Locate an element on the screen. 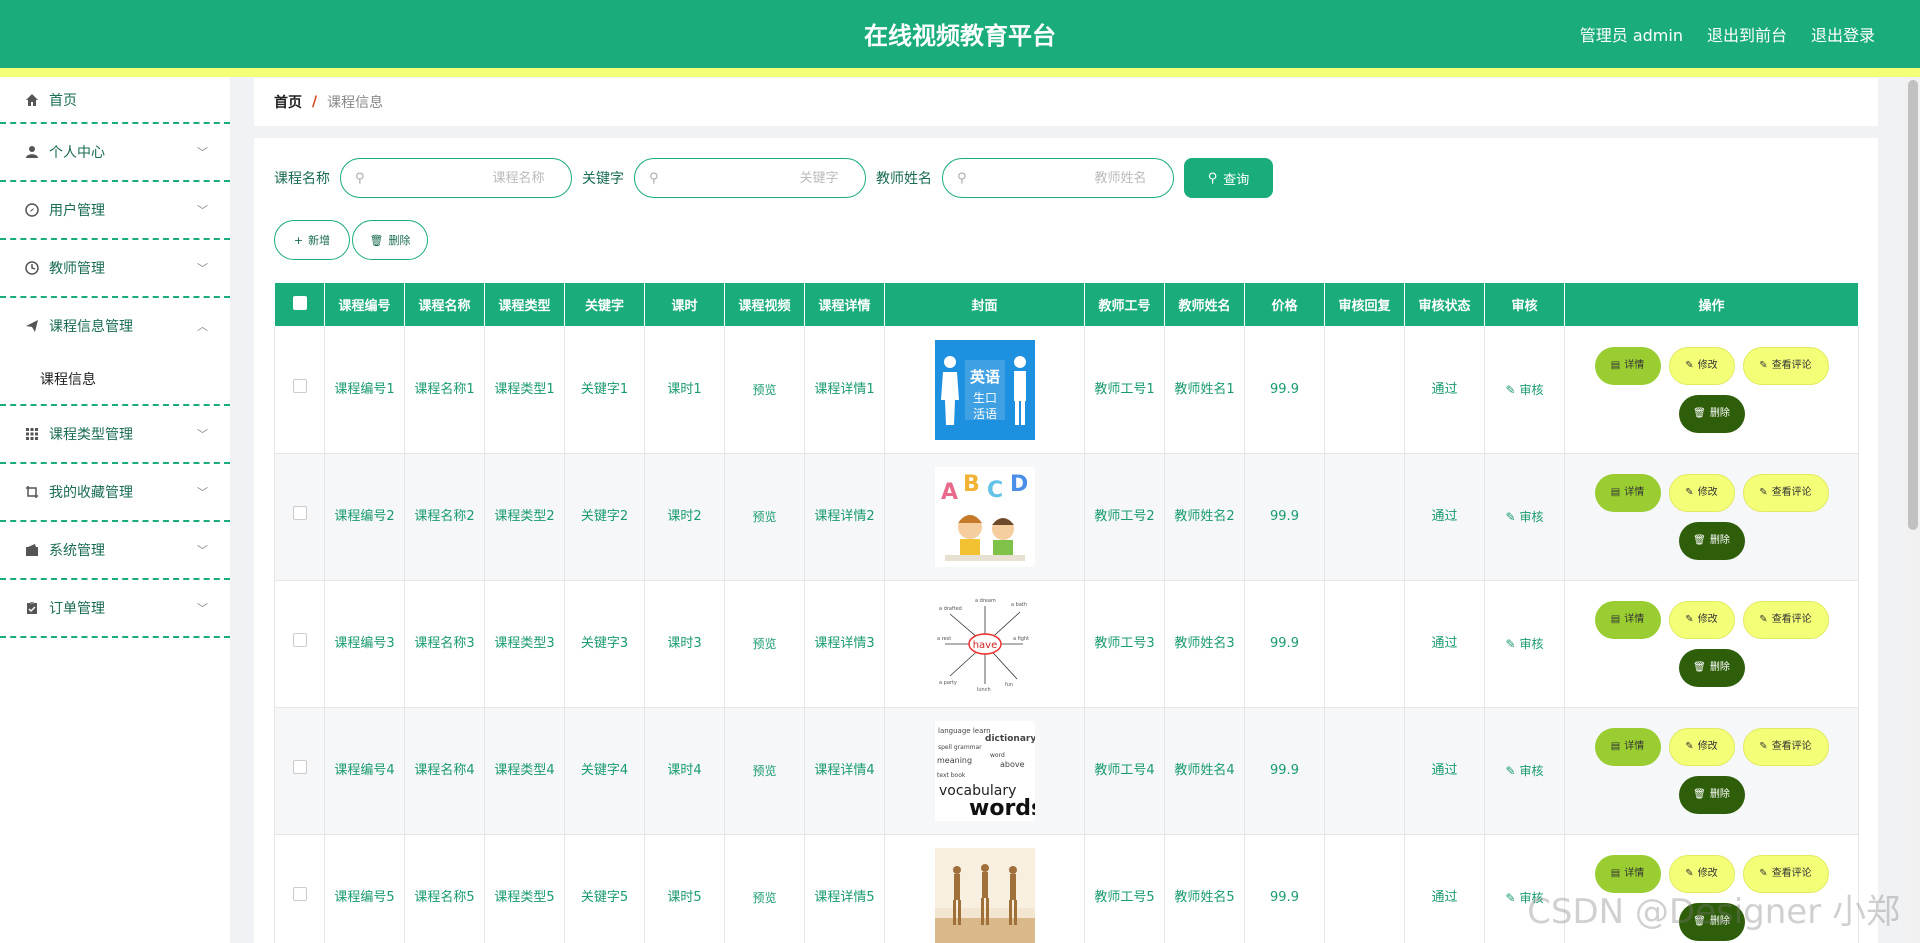 The width and height of the screenshot is (1920, 943). svg-text: A is located at coordinates (949, 492).